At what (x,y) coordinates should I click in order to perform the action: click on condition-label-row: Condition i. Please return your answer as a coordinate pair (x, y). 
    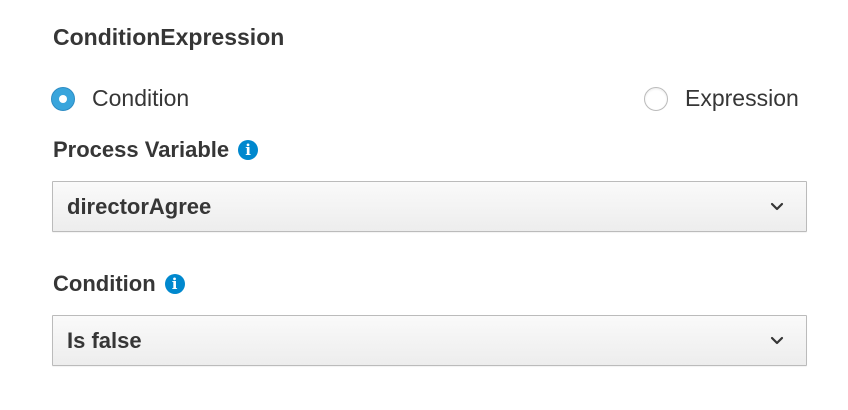
    Looking at the image, I should click on (119, 284).